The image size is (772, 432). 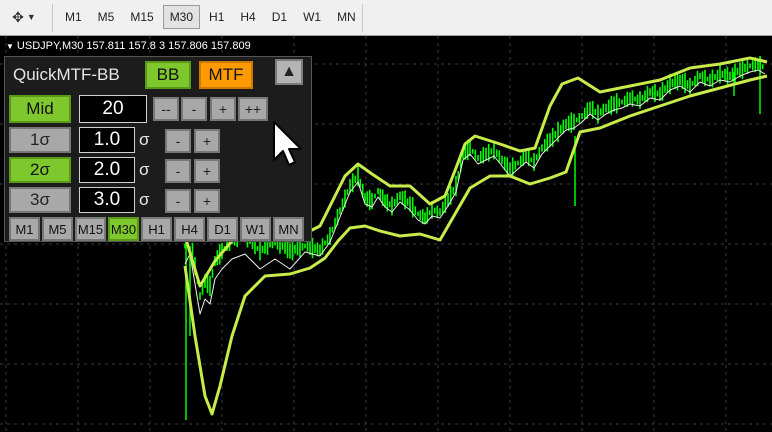 I want to click on panel-tf-d1: D1, so click(x=222, y=229).